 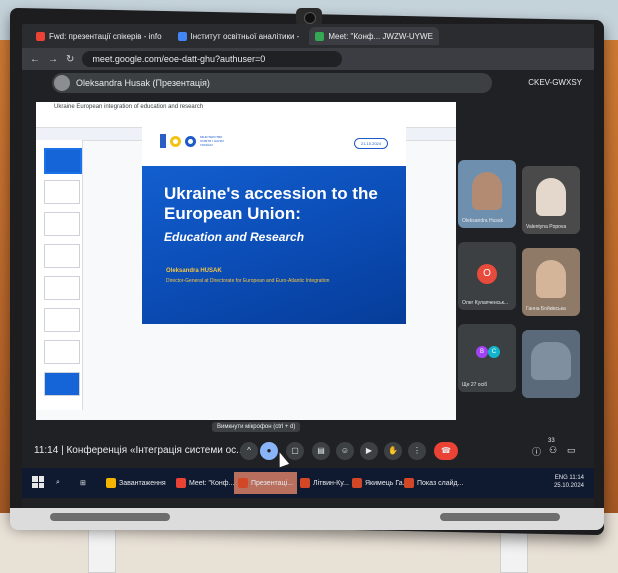 I want to click on browser-tab: Інститут освітньої аналітики -, so click(x=239, y=36).